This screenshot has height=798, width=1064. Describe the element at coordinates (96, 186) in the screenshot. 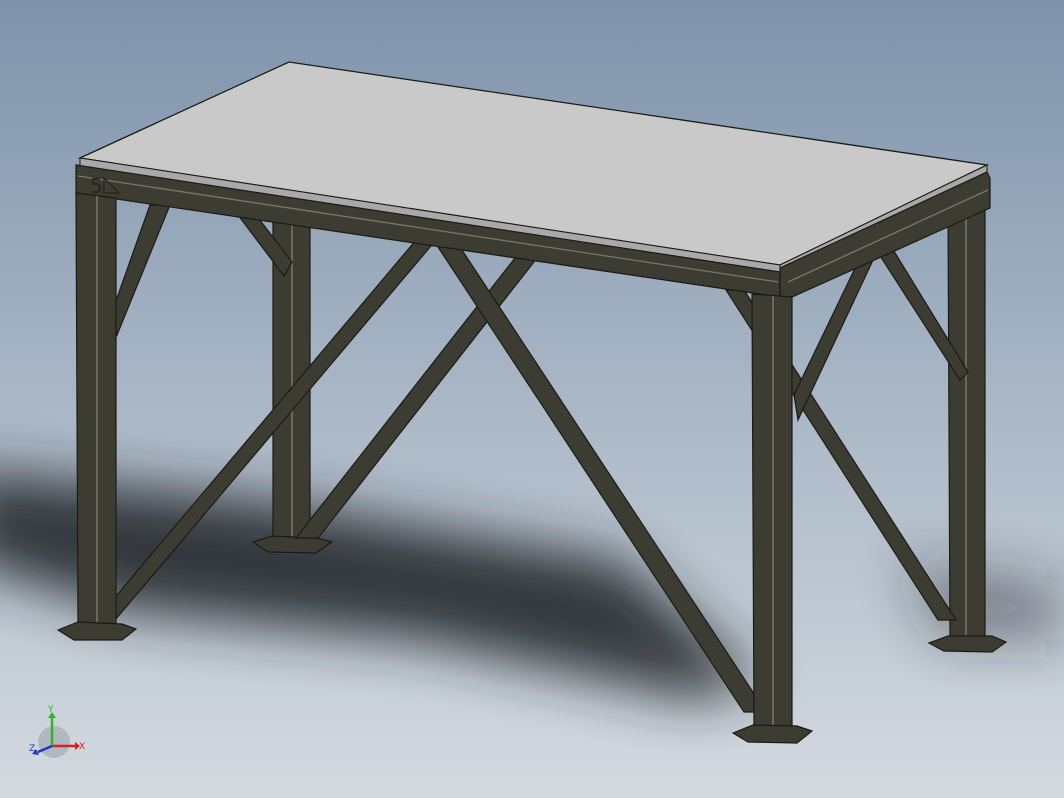

I see `weld-size-label: 5` at that location.